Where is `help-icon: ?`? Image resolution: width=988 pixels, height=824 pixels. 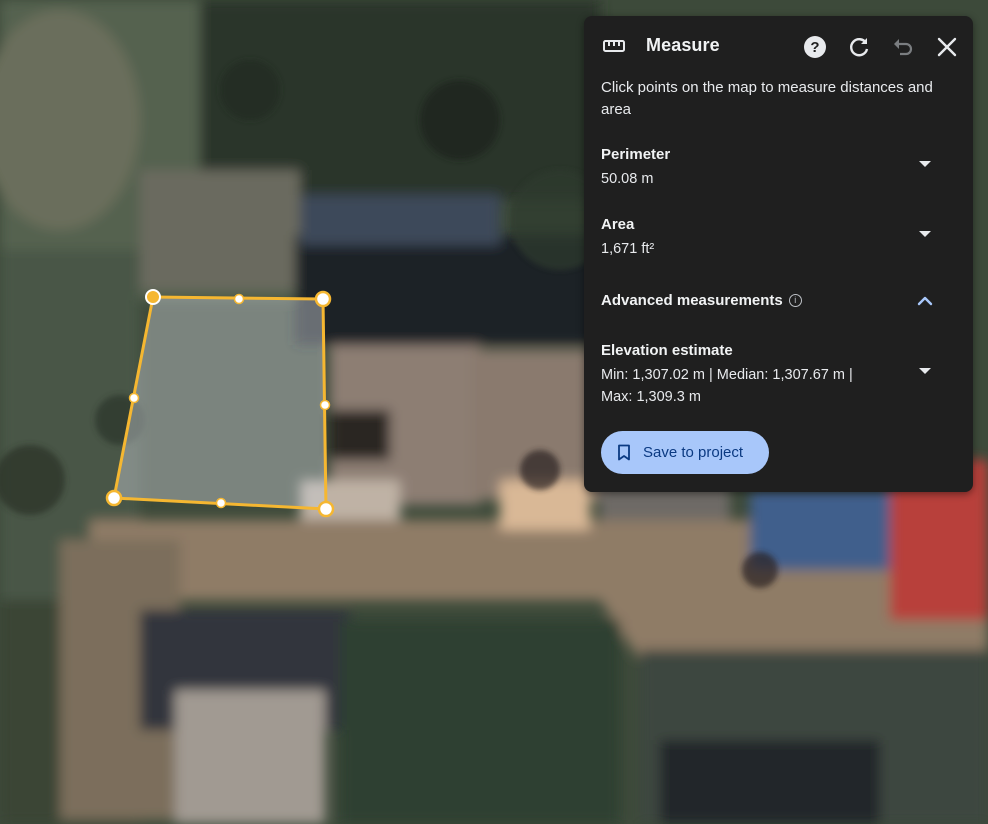
help-icon: ? is located at coordinates (815, 47).